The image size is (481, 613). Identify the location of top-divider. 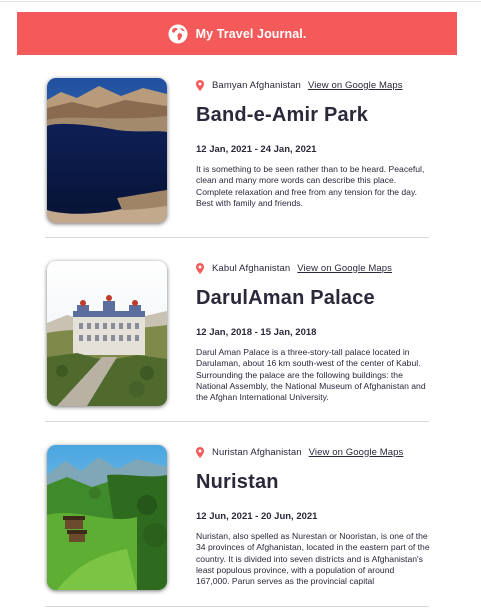
(240, 1).